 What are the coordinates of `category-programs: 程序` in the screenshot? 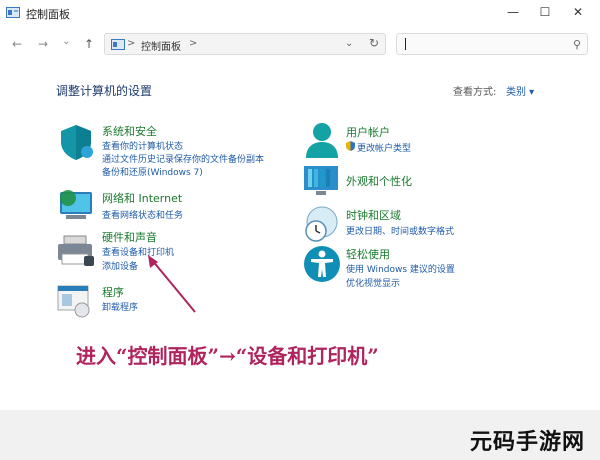 It's located at (113, 292).